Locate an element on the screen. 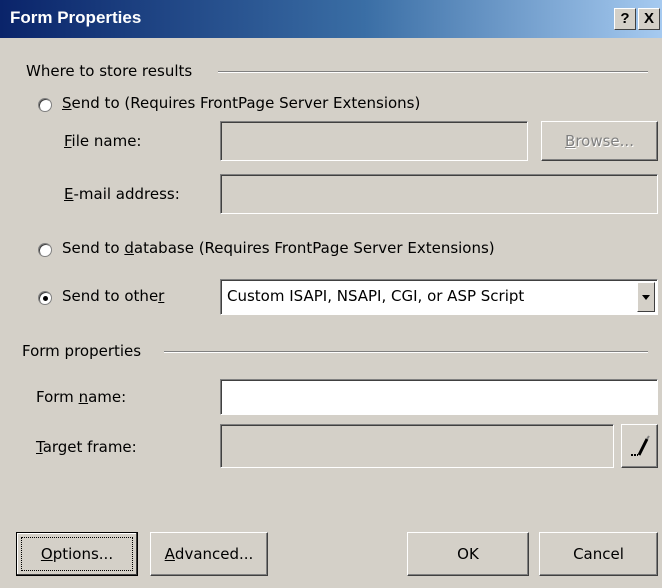 The width and height of the screenshot is (662, 588). store-group-title: Where to store results is located at coordinates (109, 71).